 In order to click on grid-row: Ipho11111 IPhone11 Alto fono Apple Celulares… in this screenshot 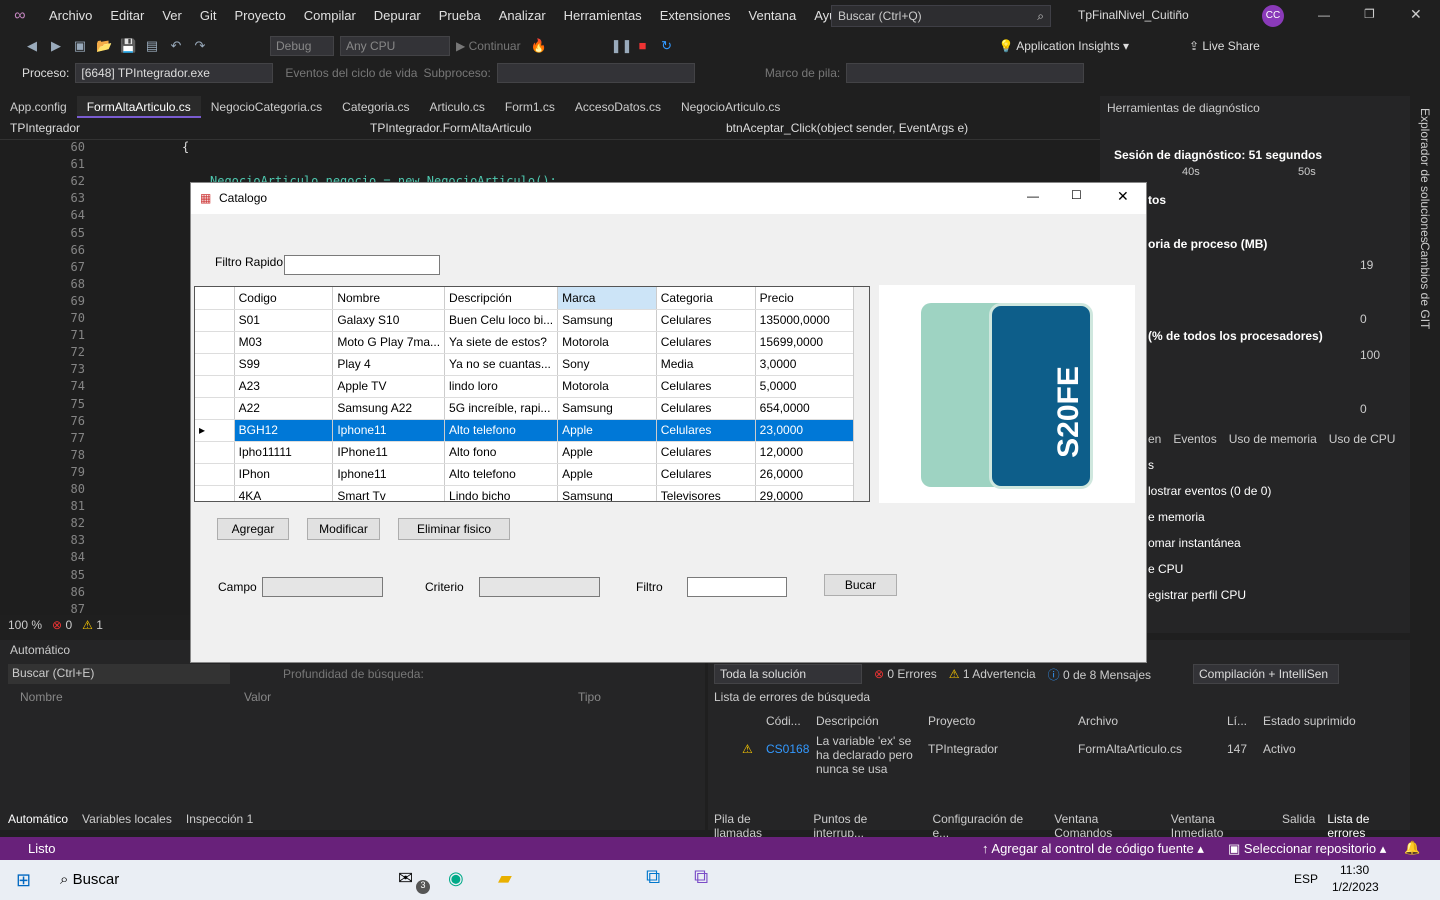, I will do `click(525, 452)`.